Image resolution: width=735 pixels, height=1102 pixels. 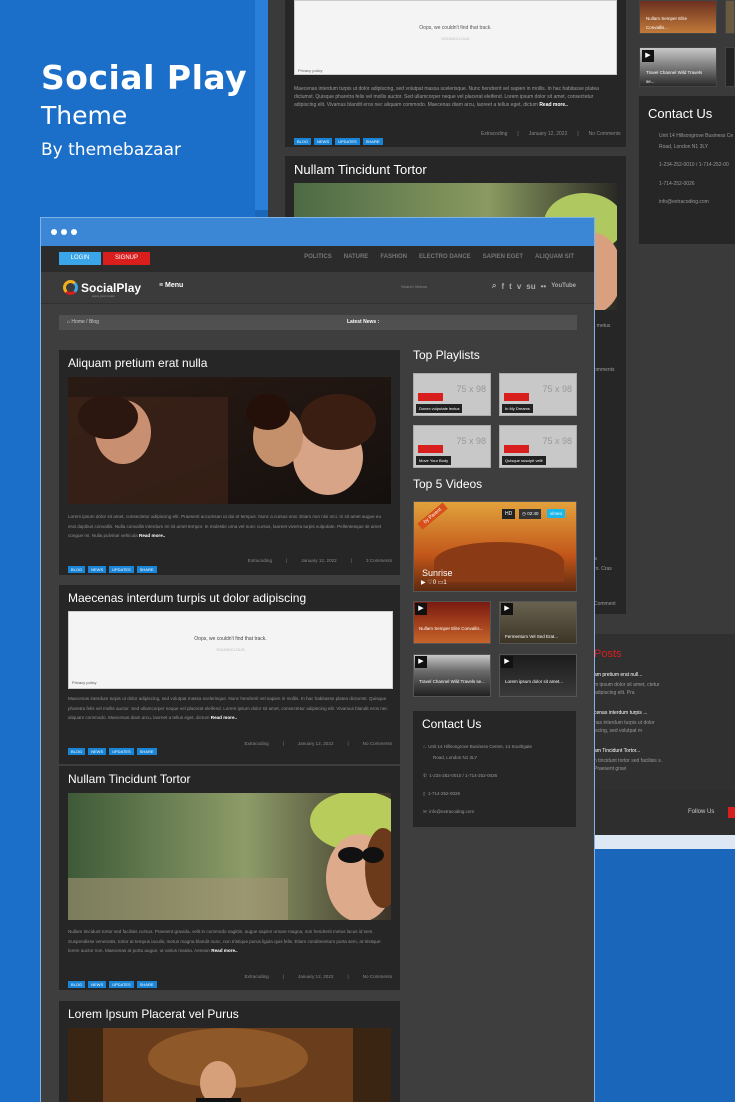 I want to click on placeholder-dim: 75 x 98, so click(x=471, y=389).